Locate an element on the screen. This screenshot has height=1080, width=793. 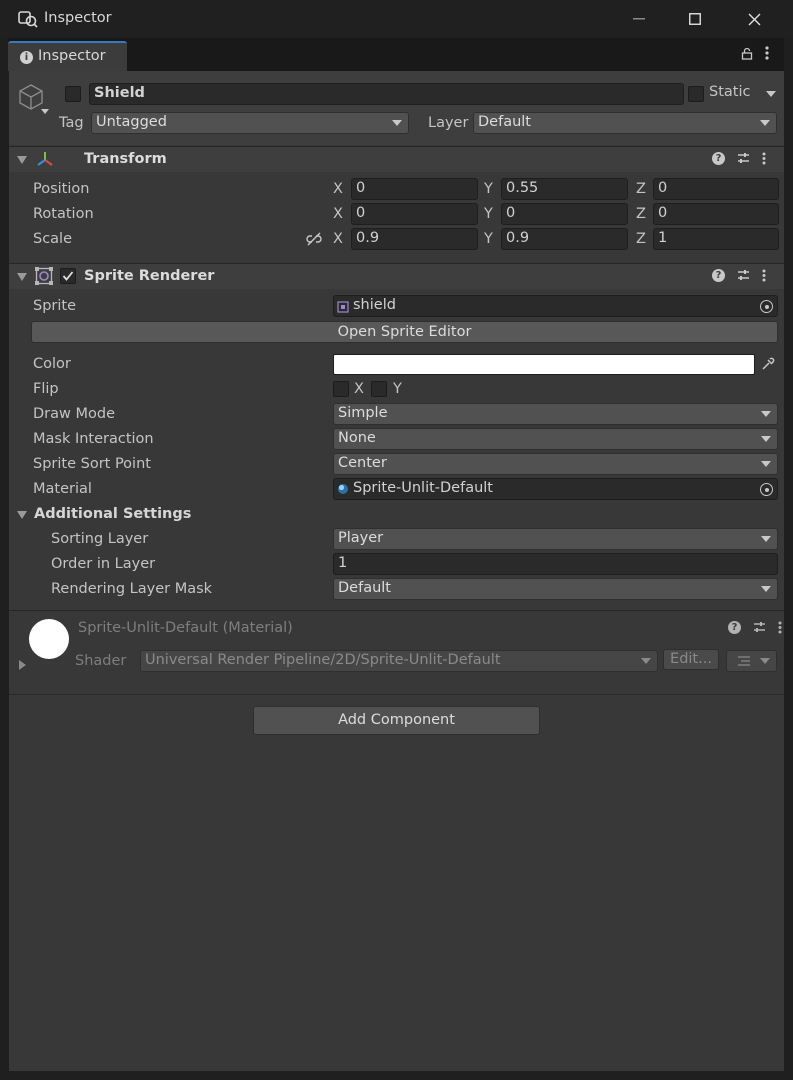
sorting-layer-dropdown: Player is located at coordinates (555, 539).